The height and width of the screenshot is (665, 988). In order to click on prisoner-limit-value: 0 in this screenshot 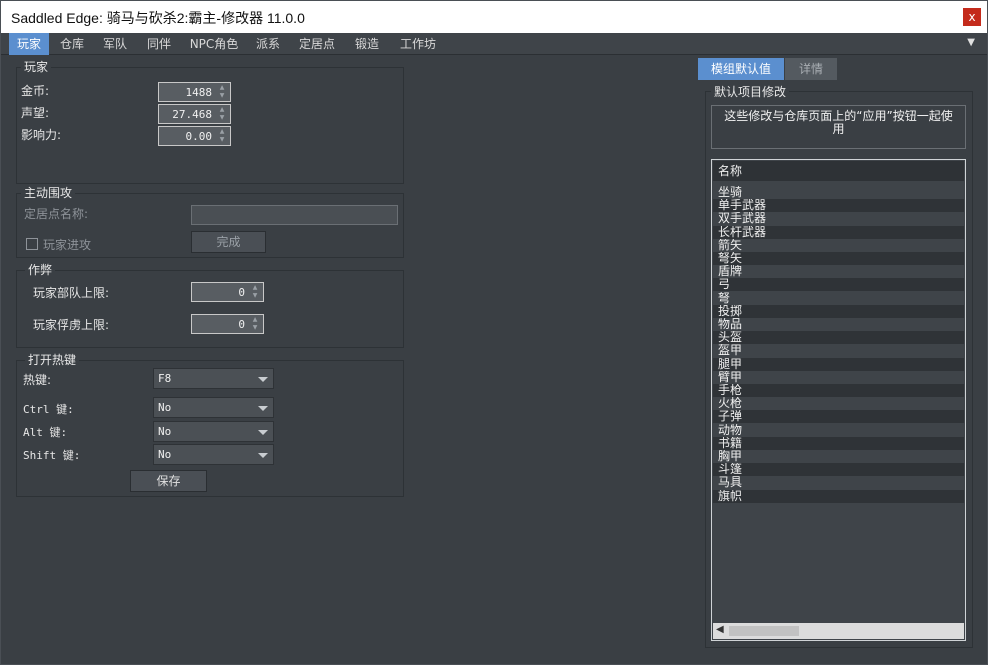, I will do `click(241, 324)`.